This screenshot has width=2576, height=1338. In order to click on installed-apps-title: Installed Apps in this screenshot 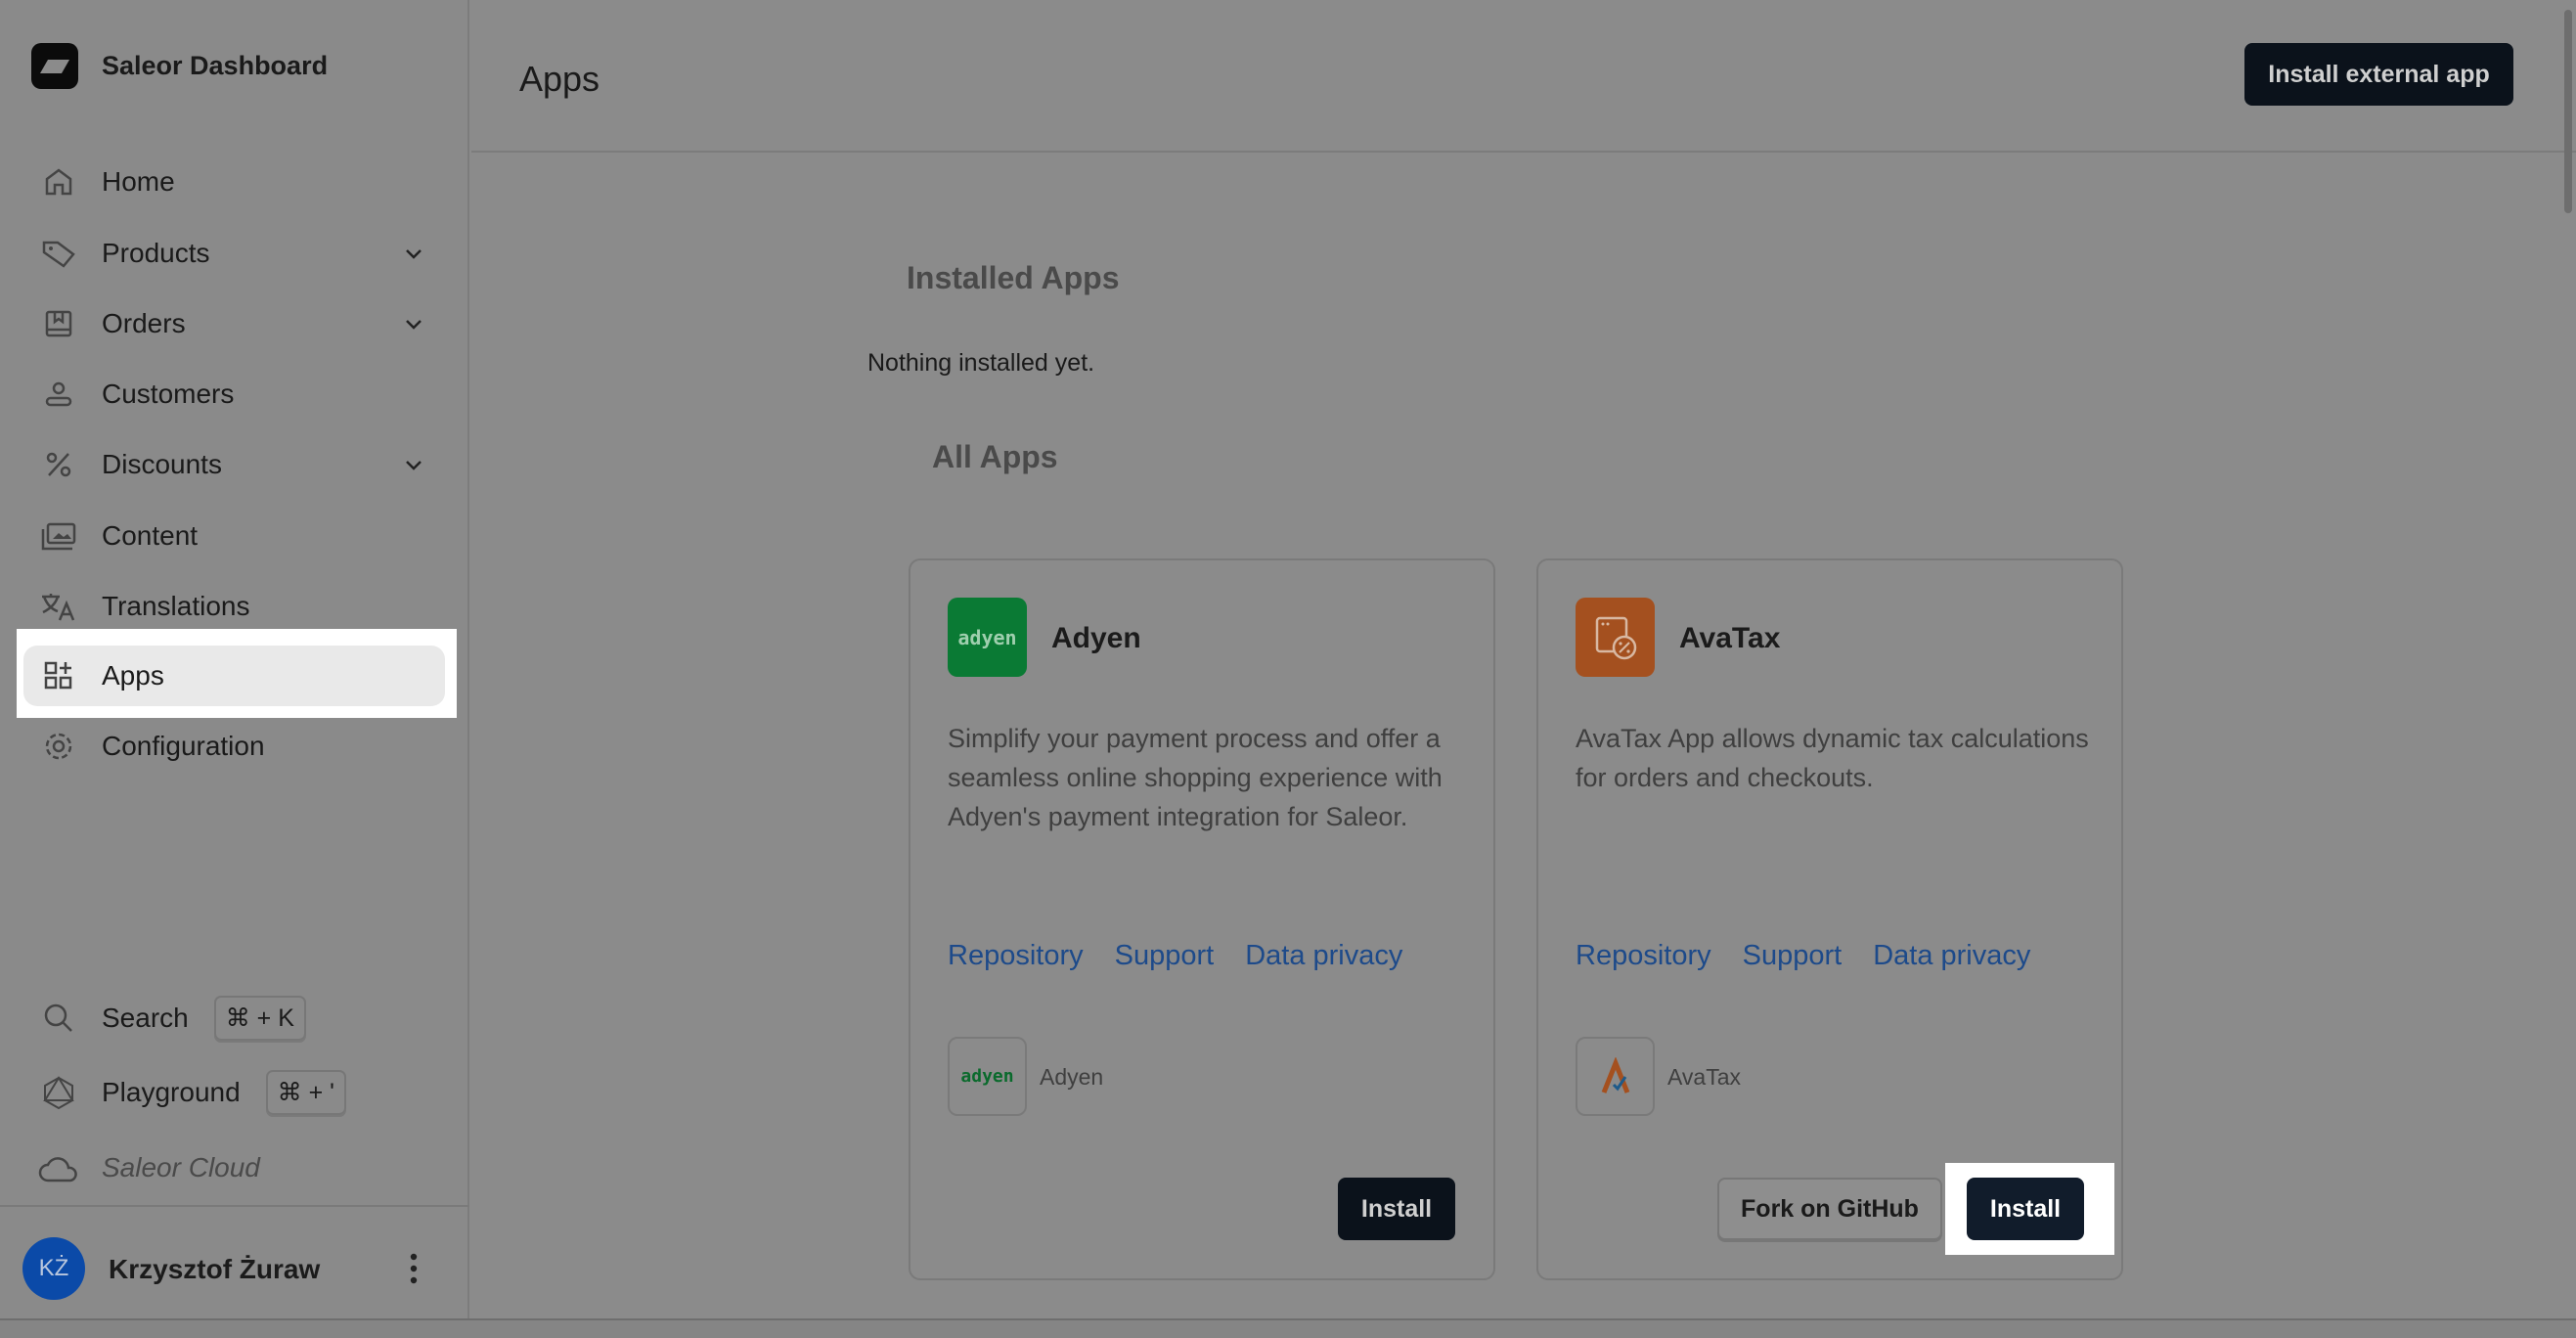, I will do `click(1013, 278)`.